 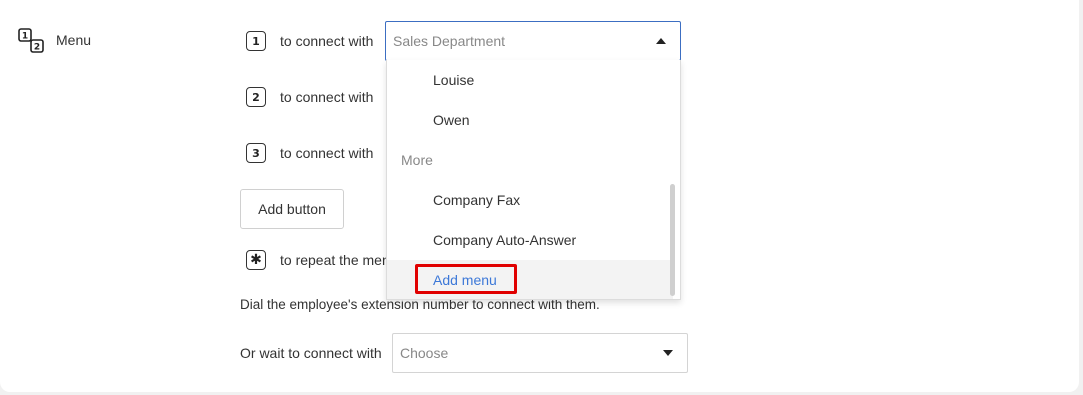 What do you see at coordinates (37, 48) in the screenshot?
I see `svg-text: 2` at bounding box center [37, 48].